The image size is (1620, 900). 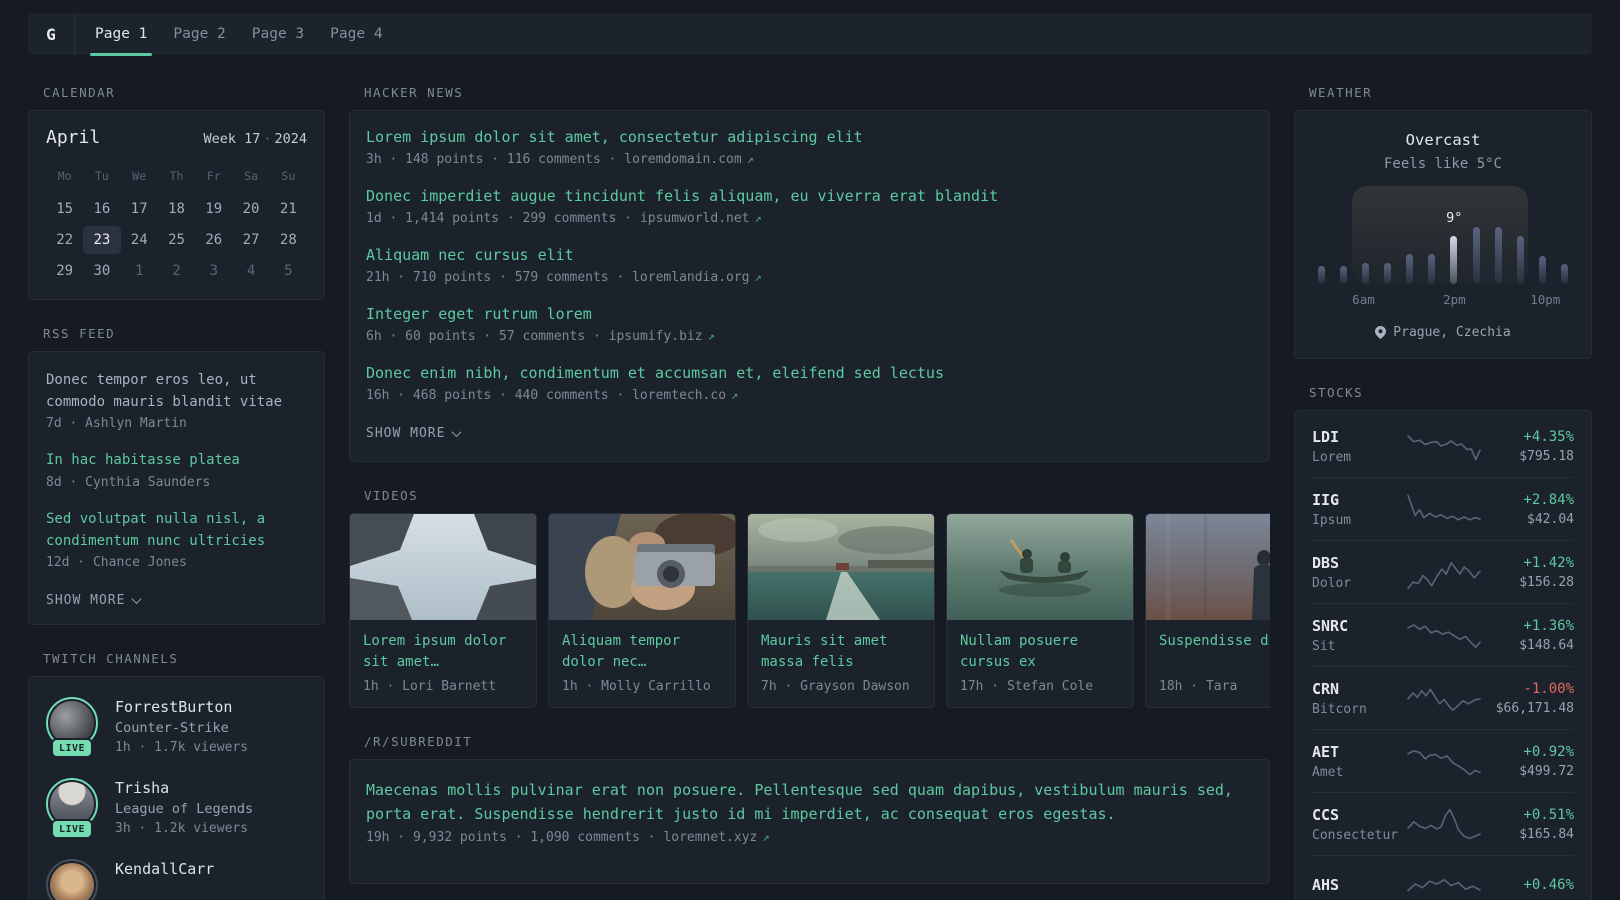 I want to click on video-meta: 1h · Lori Barnett, so click(x=430, y=686).